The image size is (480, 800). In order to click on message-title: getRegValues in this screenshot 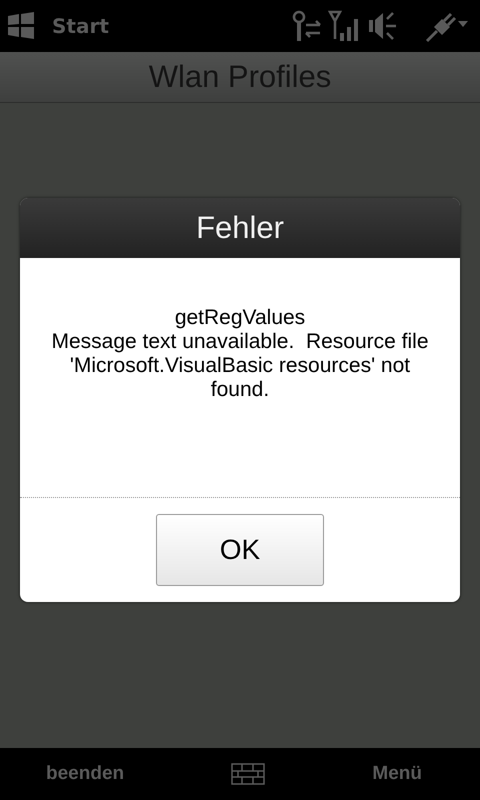, I will do `click(240, 318)`.